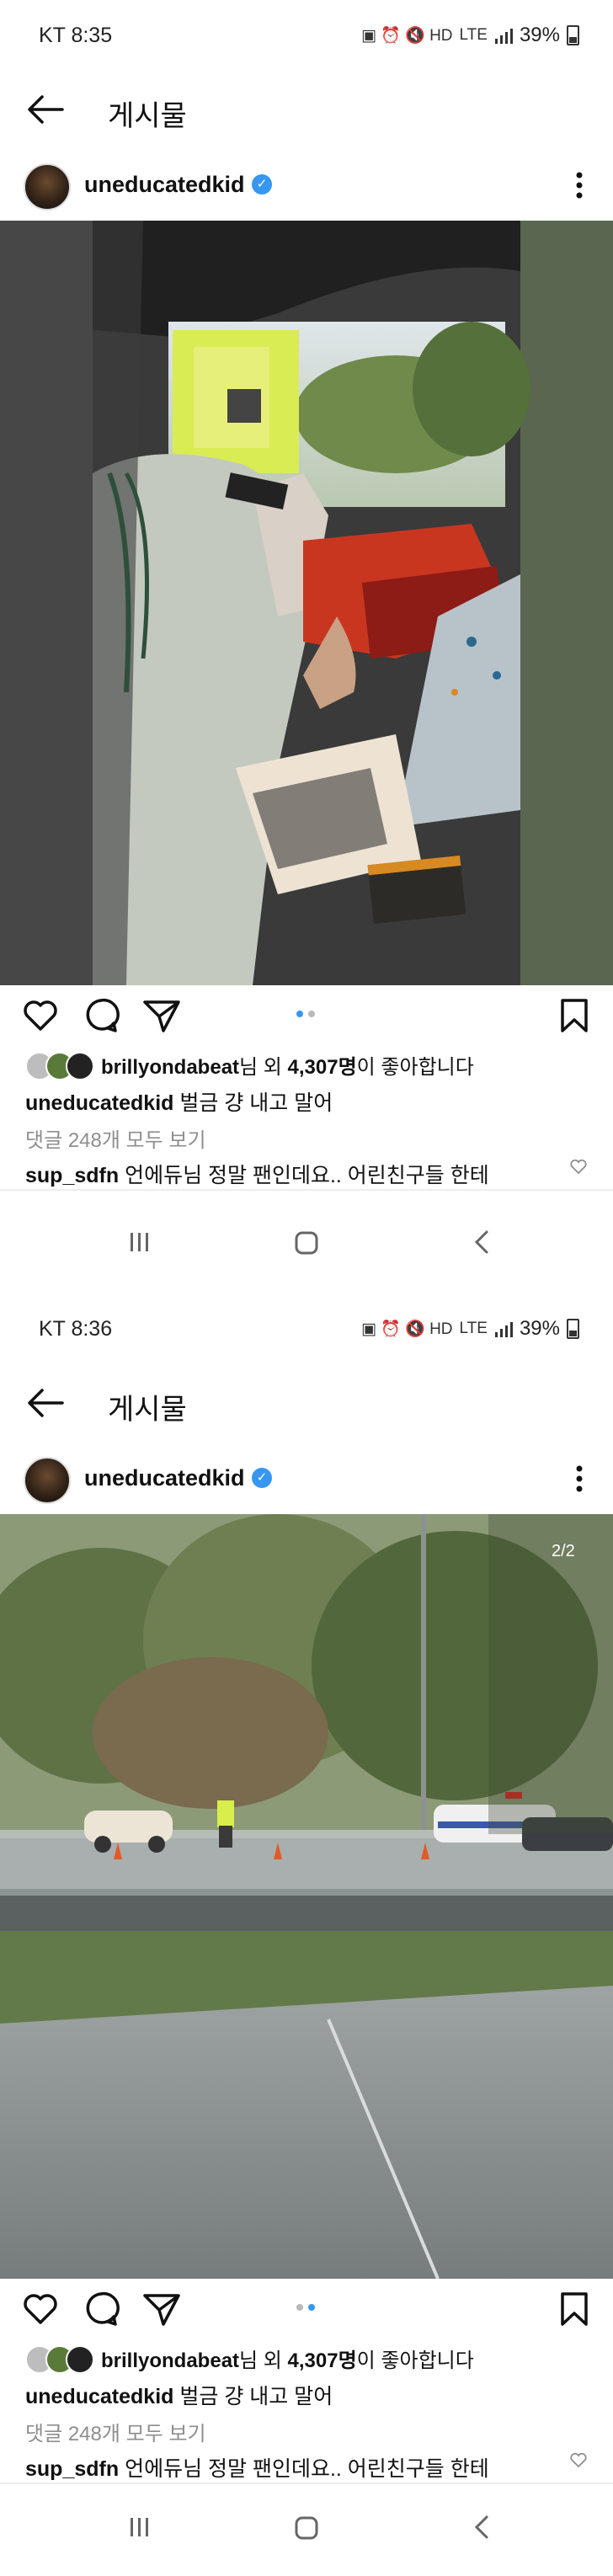  What do you see at coordinates (76, 35) in the screenshot?
I see `status-time: KT 8:35` at bounding box center [76, 35].